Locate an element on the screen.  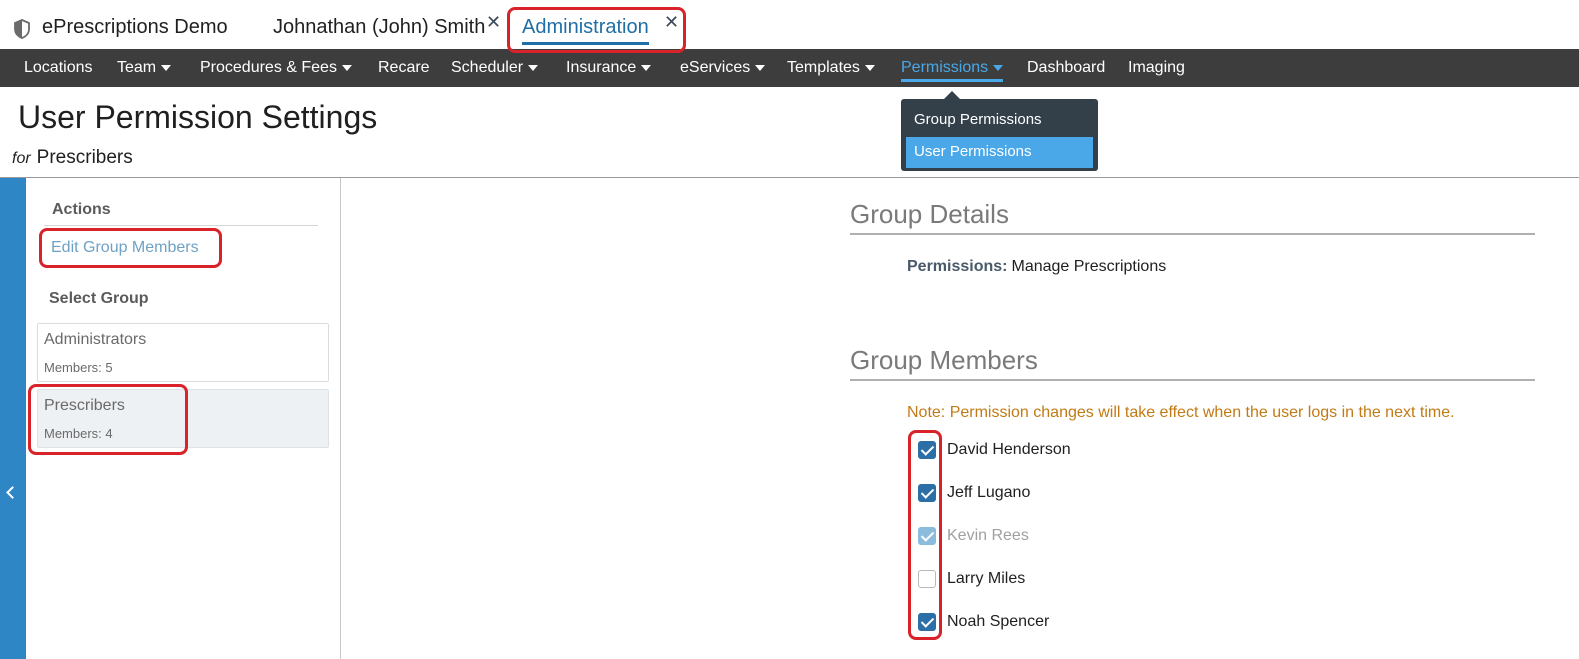
nav-label: eServices is located at coordinates (715, 67).